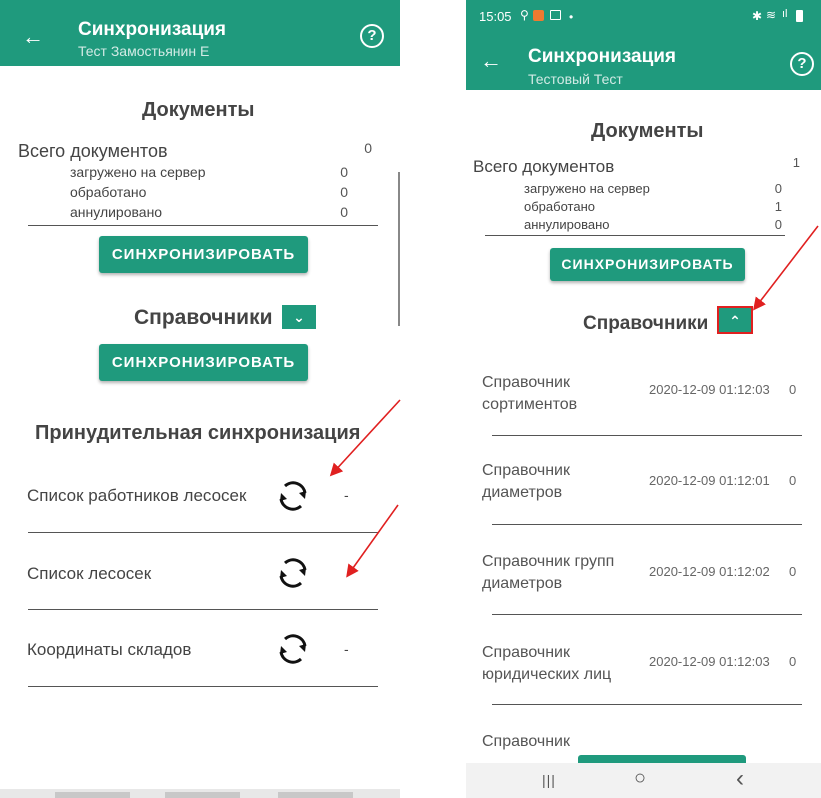 The width and height of the screenshot is (821, 798). What do you see at coordinates (299, 317) in the screenshot?
I see `chevron-down-icon: ⌄` at bounding box center [299, 317].